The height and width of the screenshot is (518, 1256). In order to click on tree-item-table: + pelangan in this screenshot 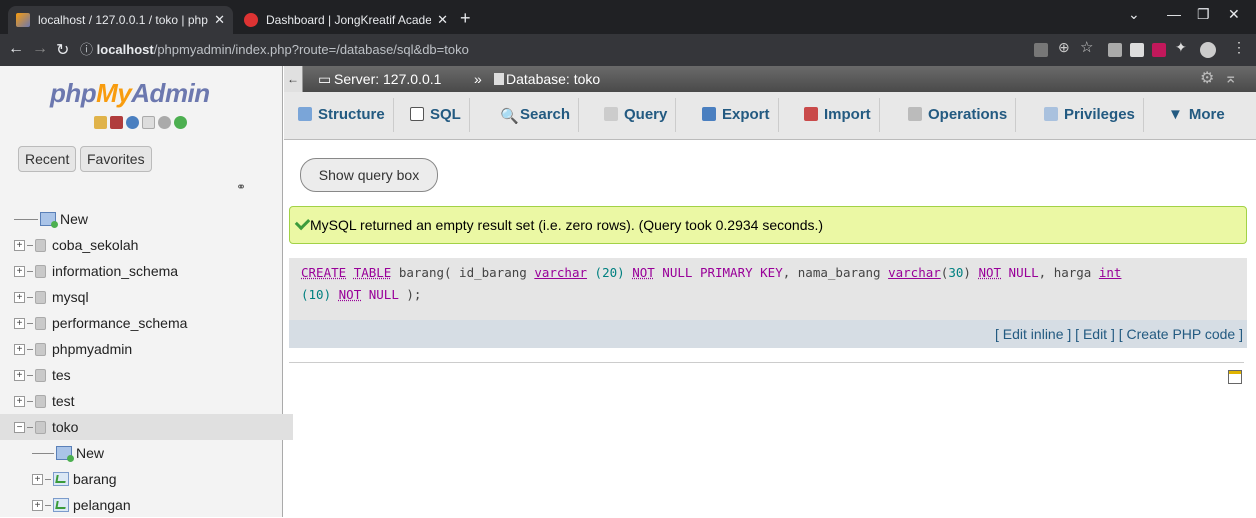, I will do `click(146, 505)`.